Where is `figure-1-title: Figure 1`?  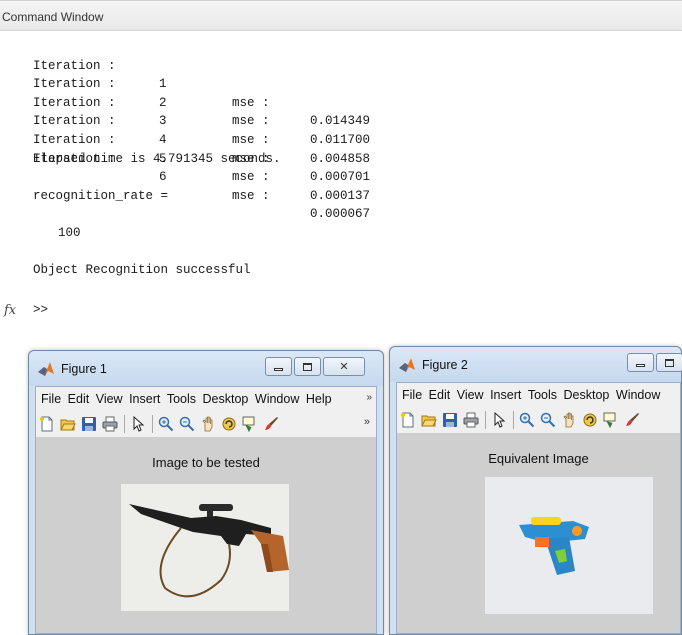
figure-1-title: Figure 1 is located at coordinates (84, 369).